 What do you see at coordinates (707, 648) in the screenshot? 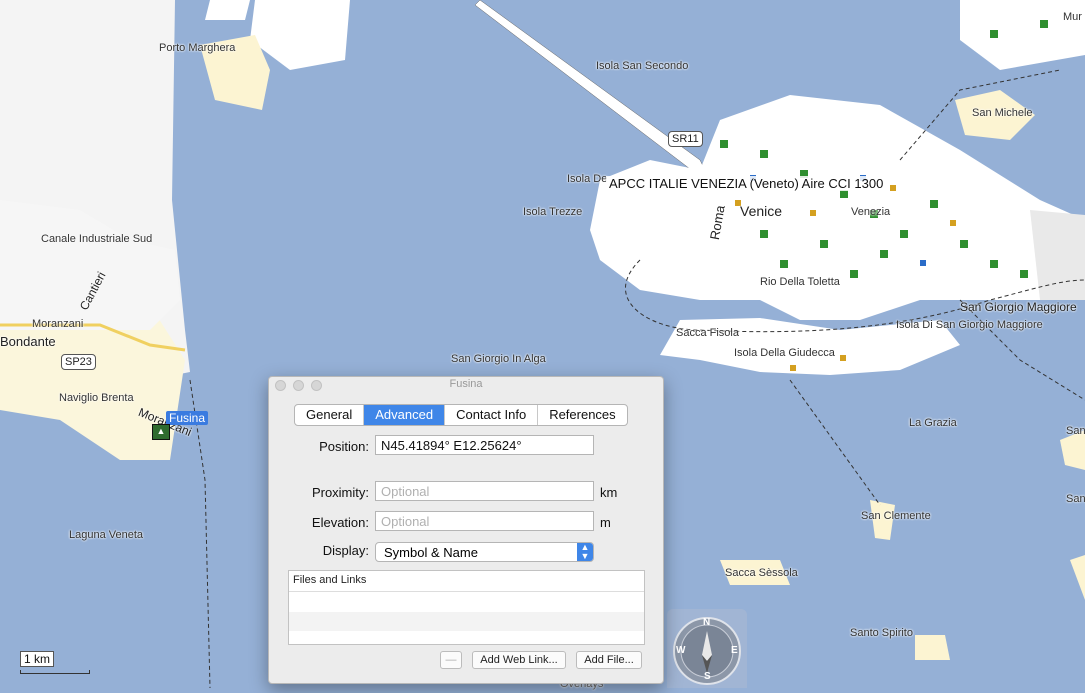
I see `compass-control: N E S W` at bounding box center [707, 648].